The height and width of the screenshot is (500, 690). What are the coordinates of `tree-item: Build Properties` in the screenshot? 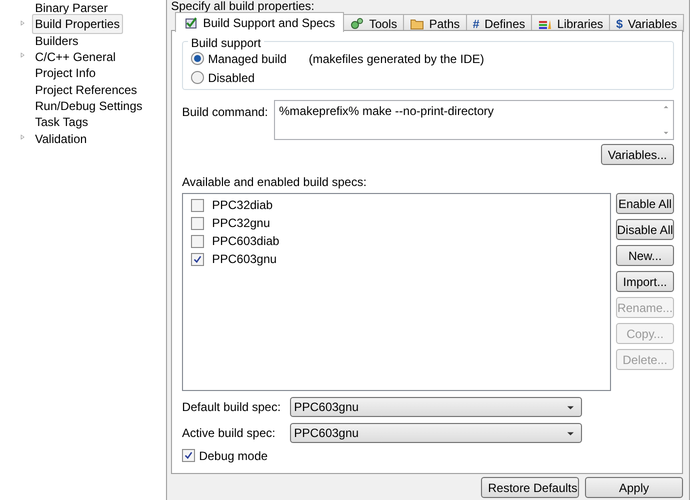 It's located at (77, 24).